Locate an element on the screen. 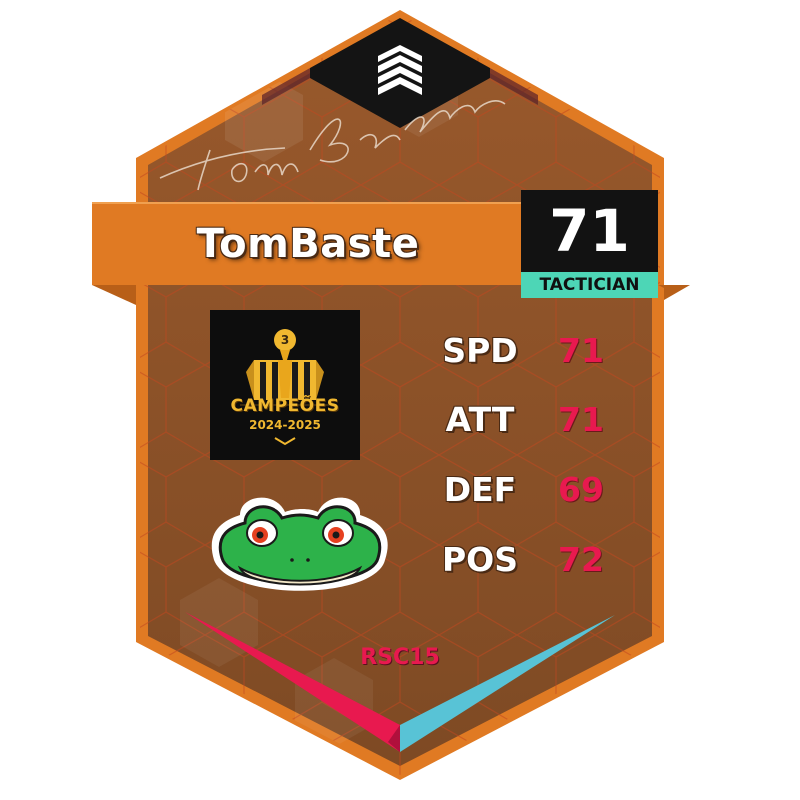  trophy-number: 3 is located at coordinates (285, 340).